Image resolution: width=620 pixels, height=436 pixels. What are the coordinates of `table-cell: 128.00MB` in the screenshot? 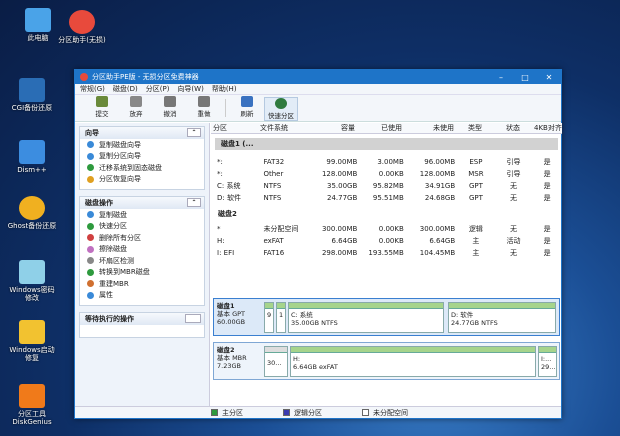 It's located at (339, 174).